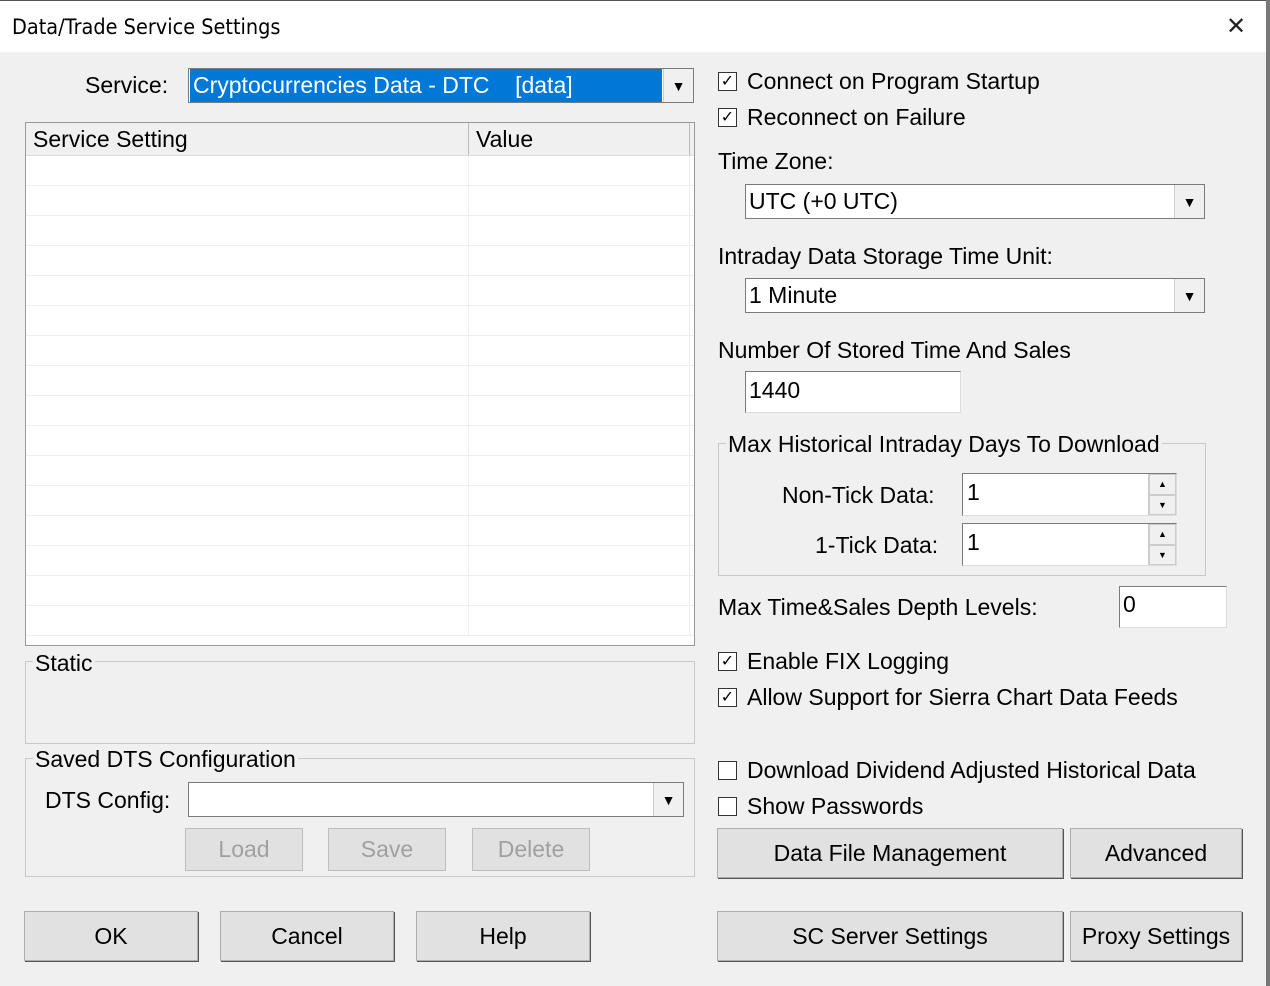  I want to click on max-days-label: Max Historical Intraday Days To Download, so click(944, 444).